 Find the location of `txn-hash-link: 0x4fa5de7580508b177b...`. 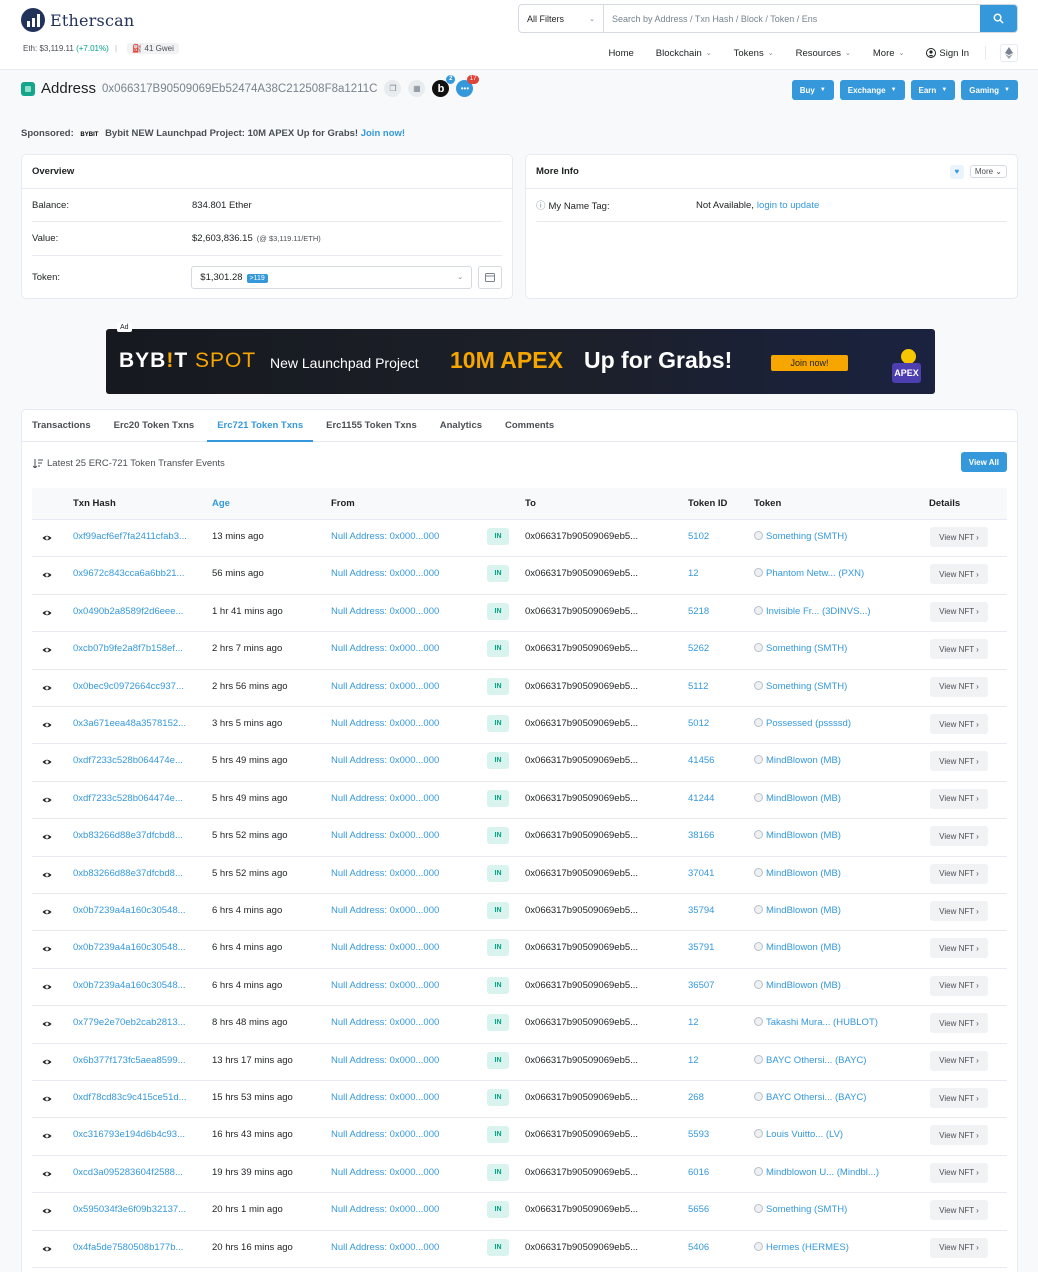

txn-hash-link: 0x4fa5de7580508b177b... is located at coordinates (128, 1247).